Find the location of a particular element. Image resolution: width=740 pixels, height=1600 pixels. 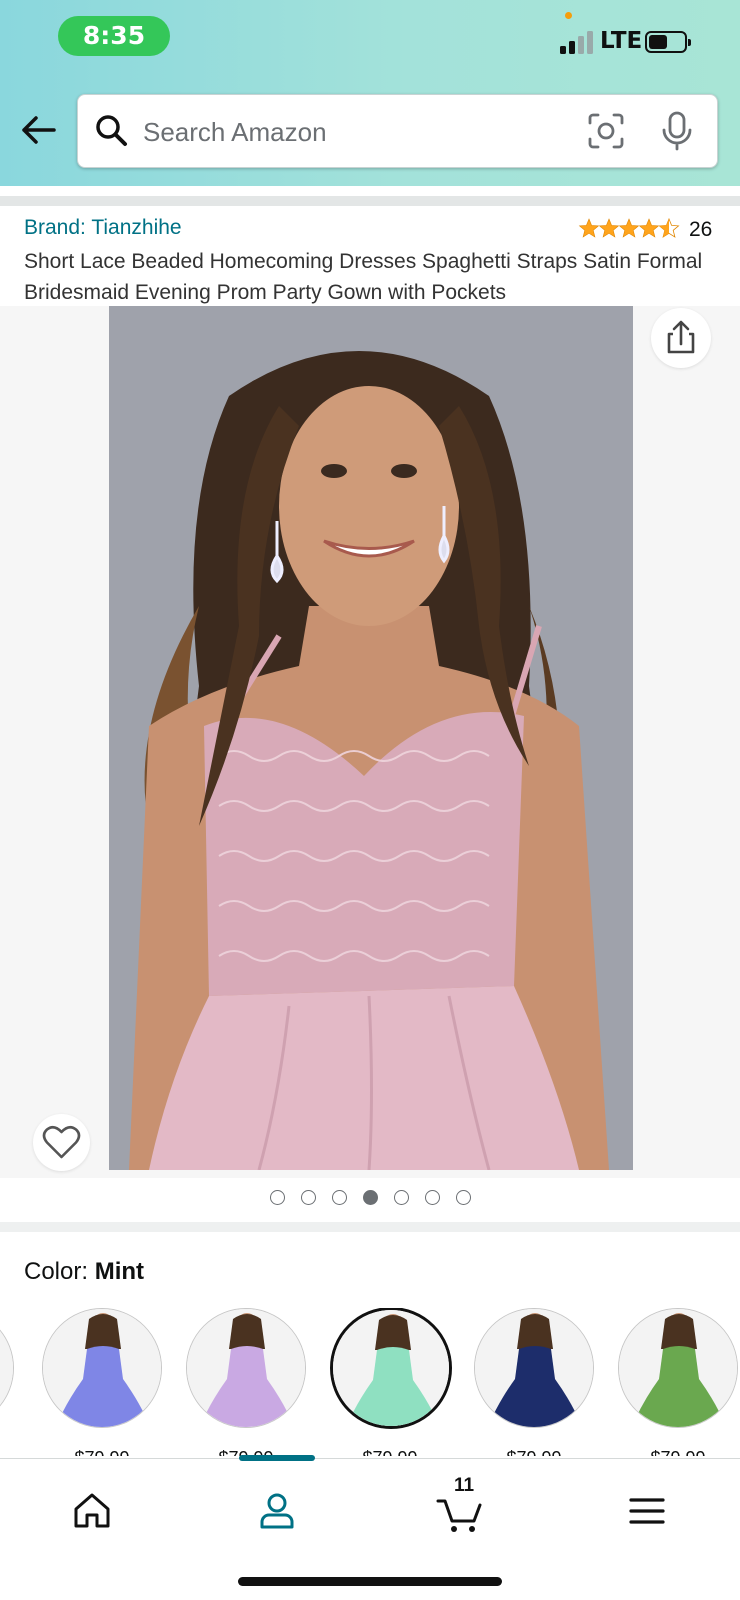

nav-menu is located at coordinates (647, 1511).